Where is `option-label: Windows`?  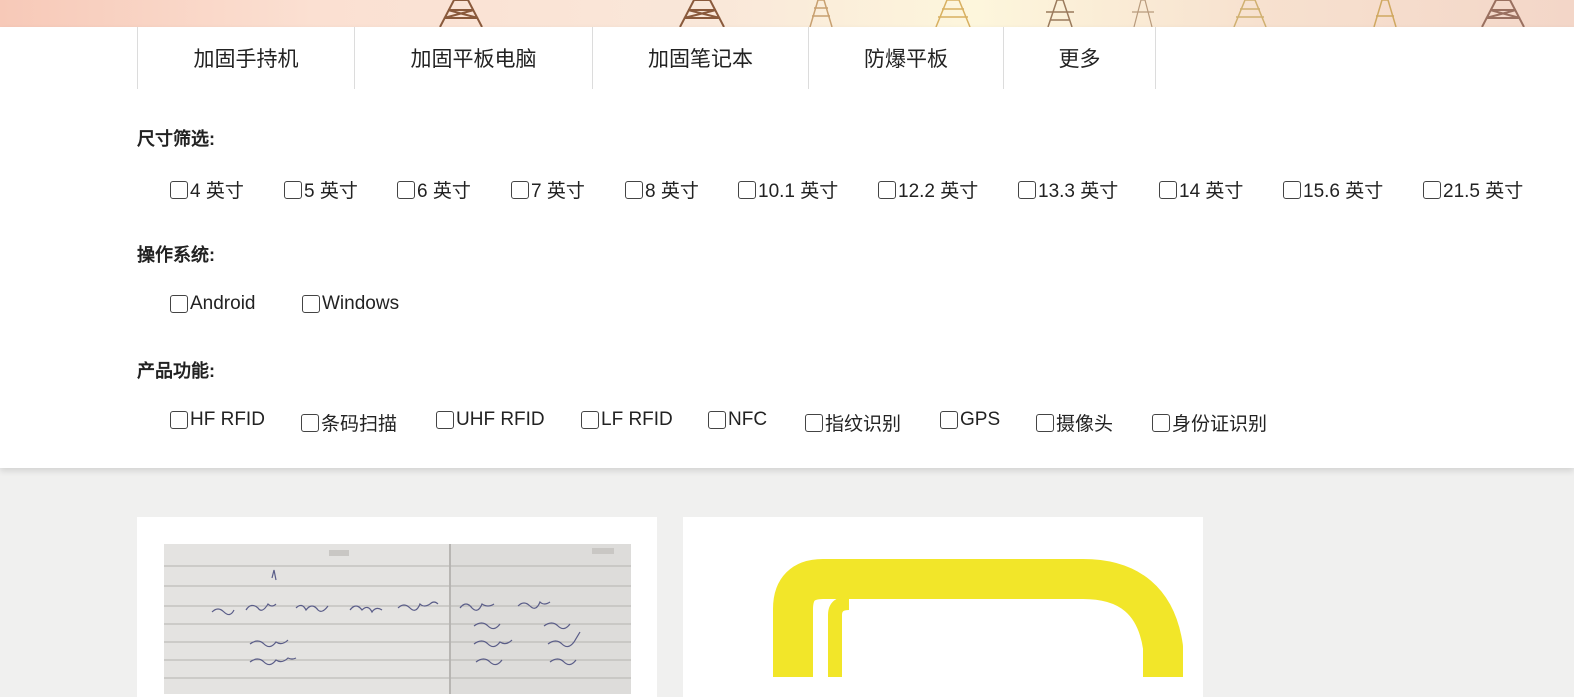
option-label: Windows is located at coordinates (361, 303).